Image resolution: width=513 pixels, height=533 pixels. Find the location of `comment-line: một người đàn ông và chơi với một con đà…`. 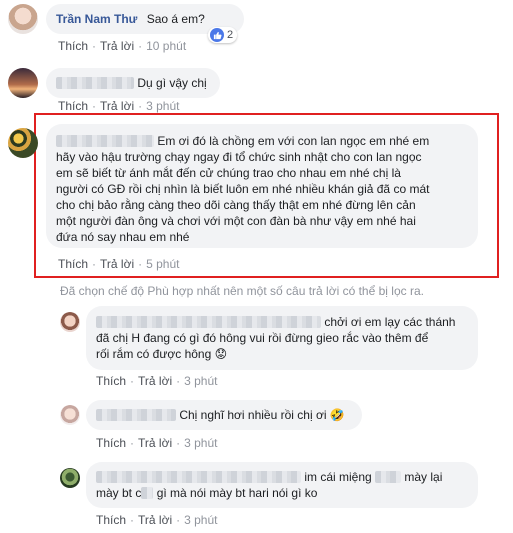

comment-line: một người đàn ông và chơi với một con đà… is located at coordinates (236, 221).